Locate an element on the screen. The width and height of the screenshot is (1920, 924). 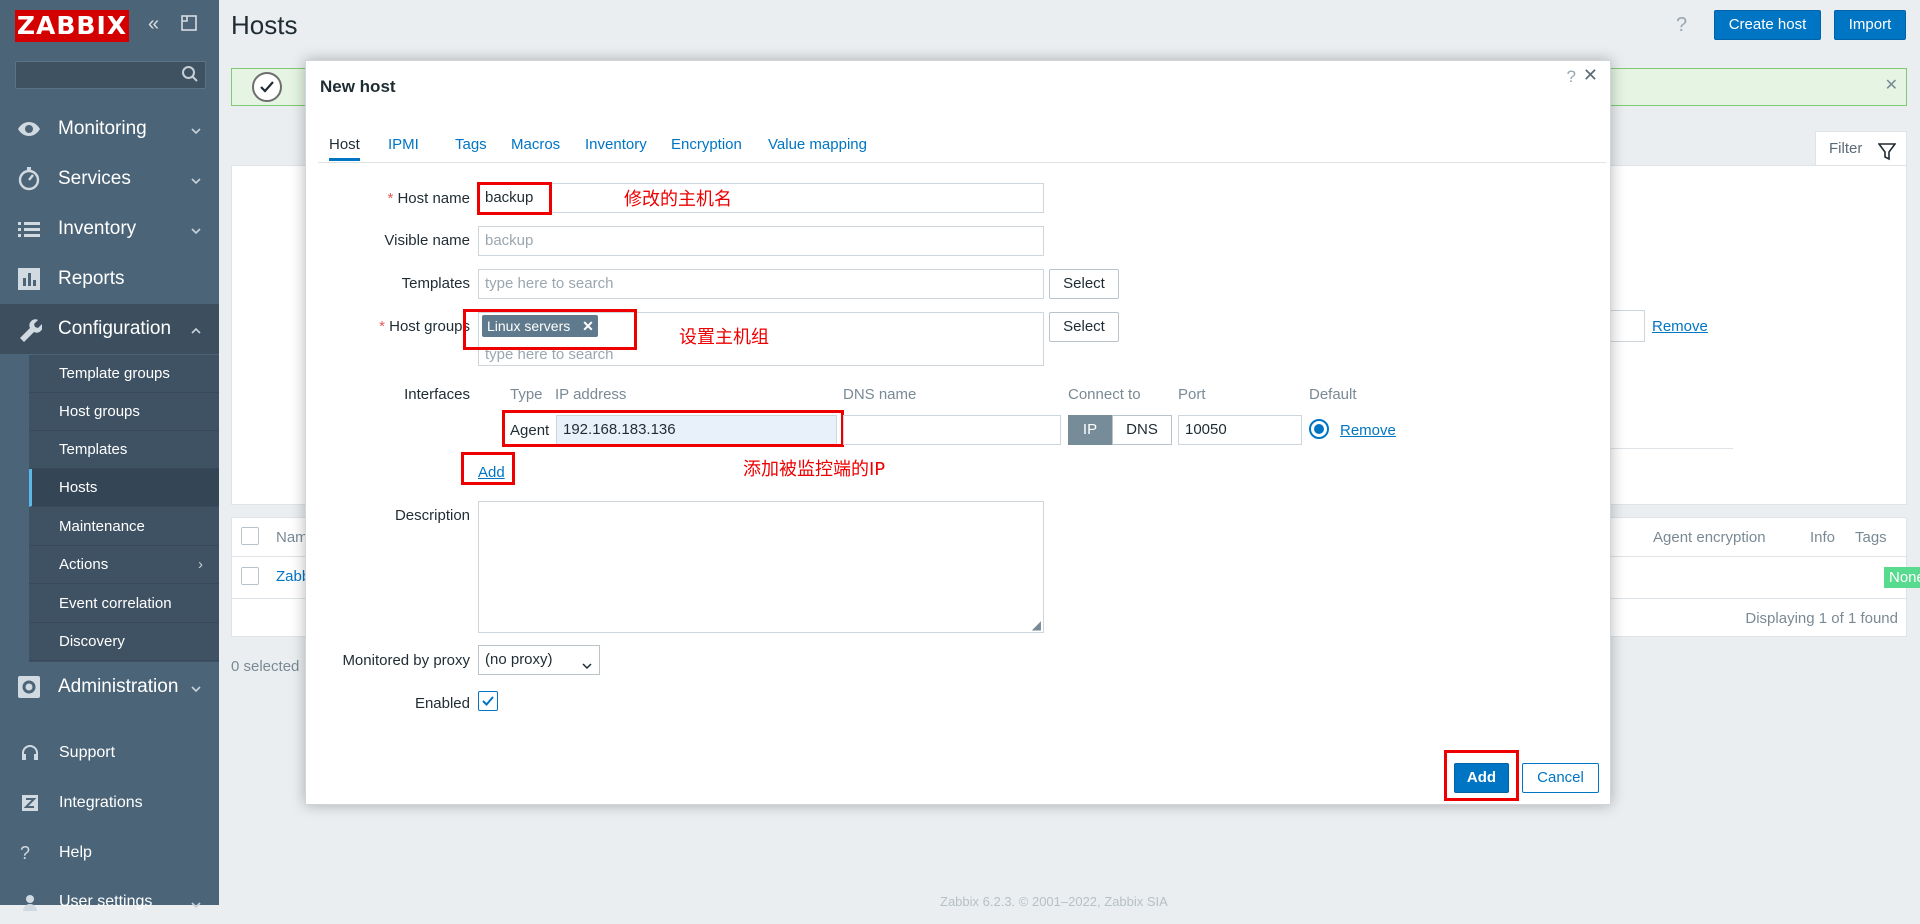
host-group-annotation: 设置主机组 is located at coordinates (724, 337).